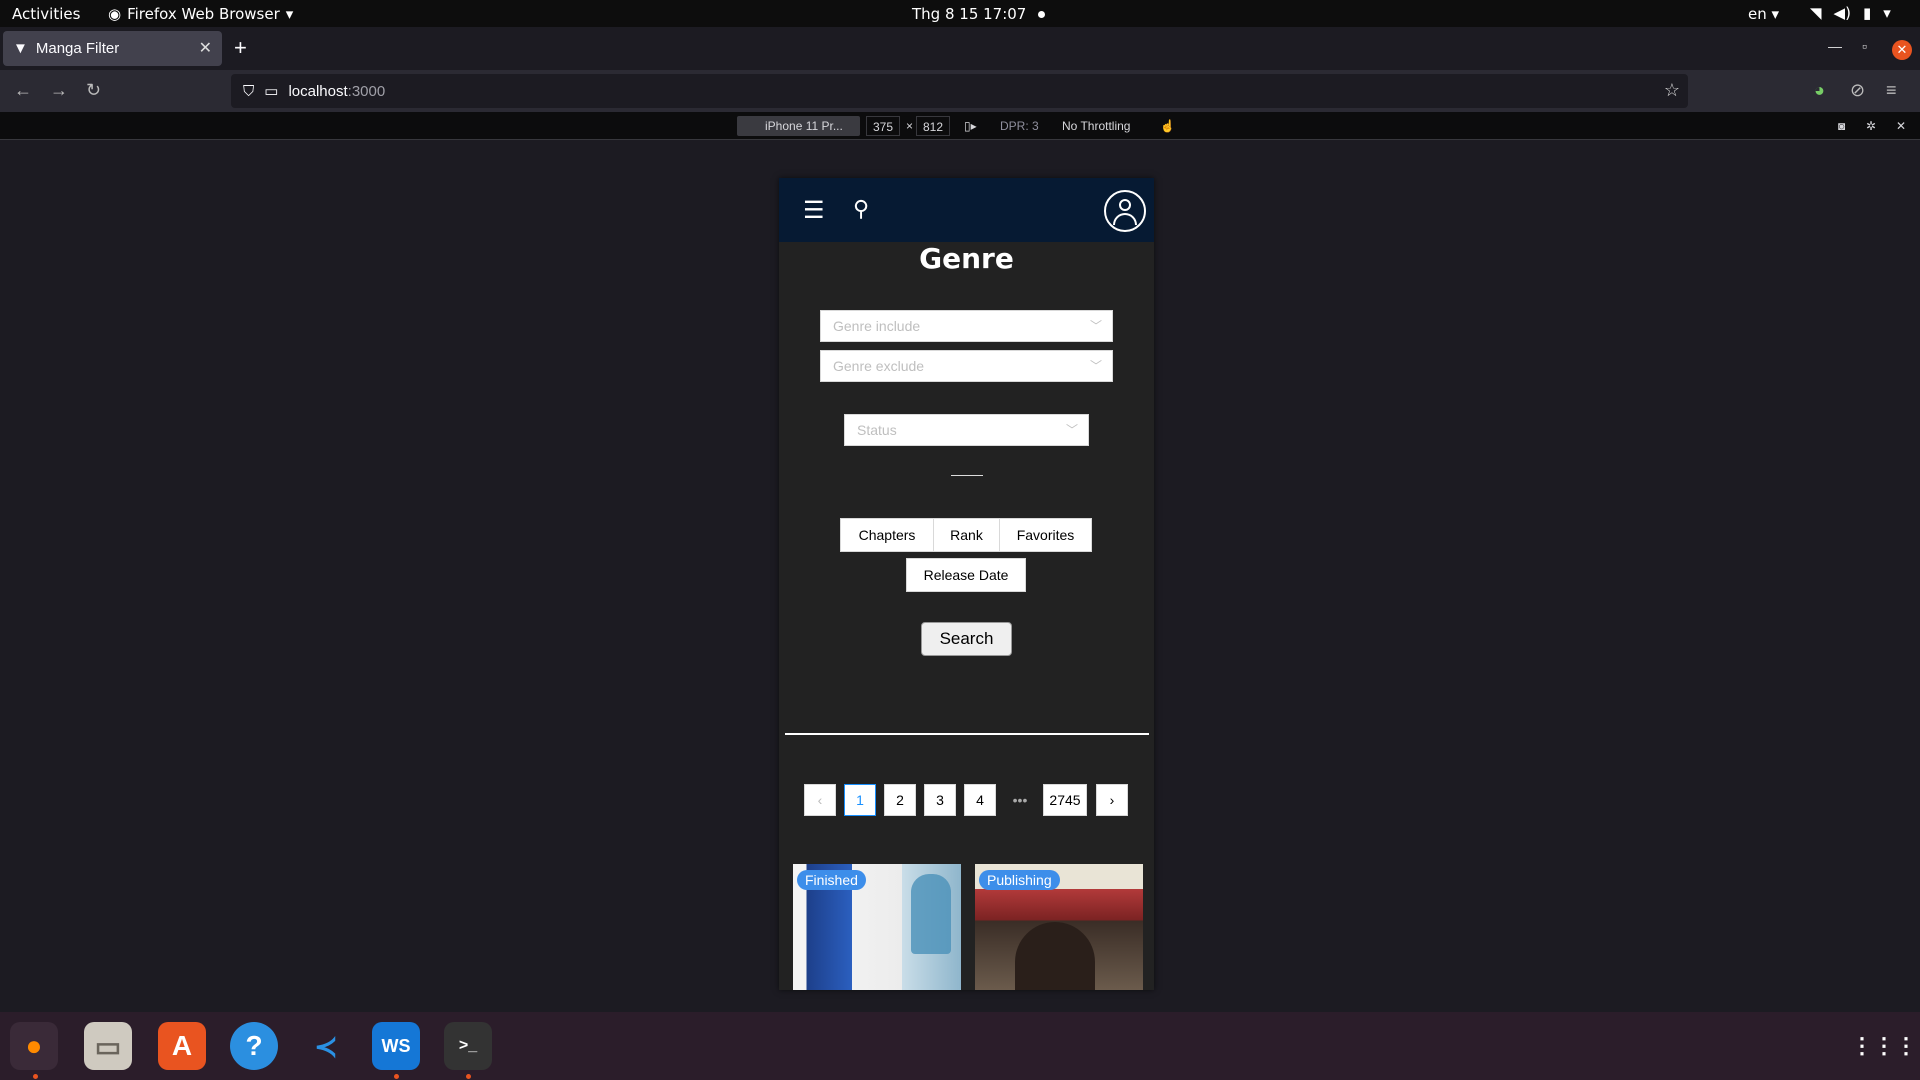 The height and width of the screenshot is (1080, 1920). Describe the element at coordinates (967, 734) in the screenshot. I see `section-divider` at that location.